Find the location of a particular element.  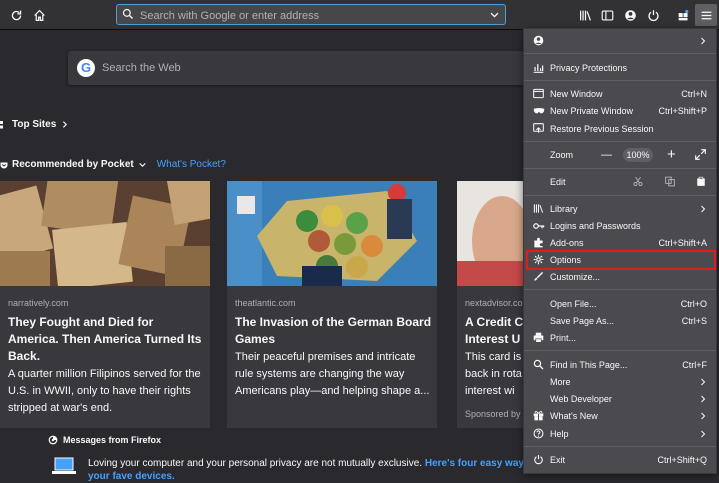

url-bar is located at coordinates (311, 14).